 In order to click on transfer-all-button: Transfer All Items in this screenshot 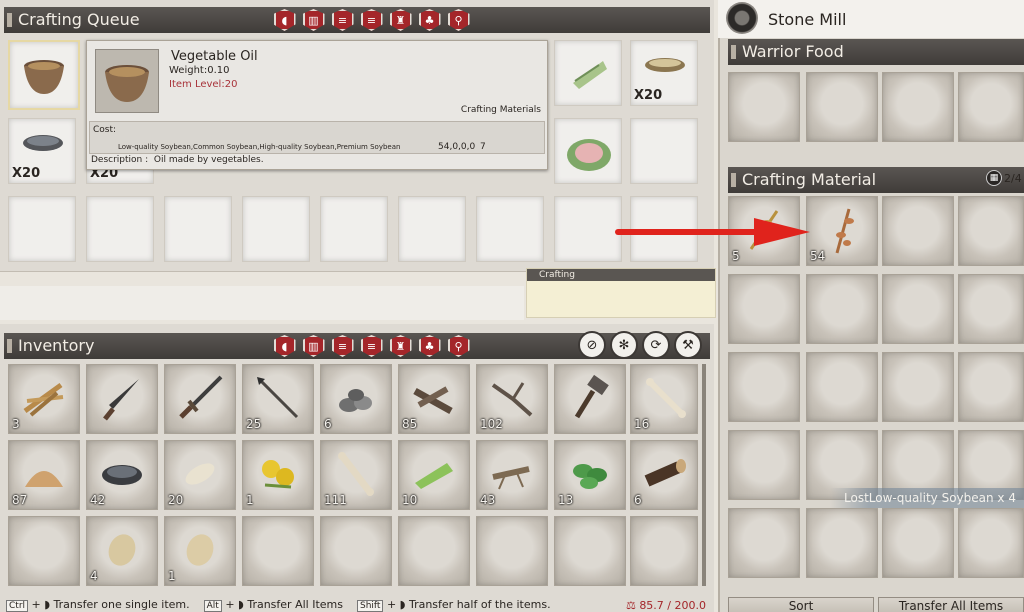, I will do `click(951, 604)`.